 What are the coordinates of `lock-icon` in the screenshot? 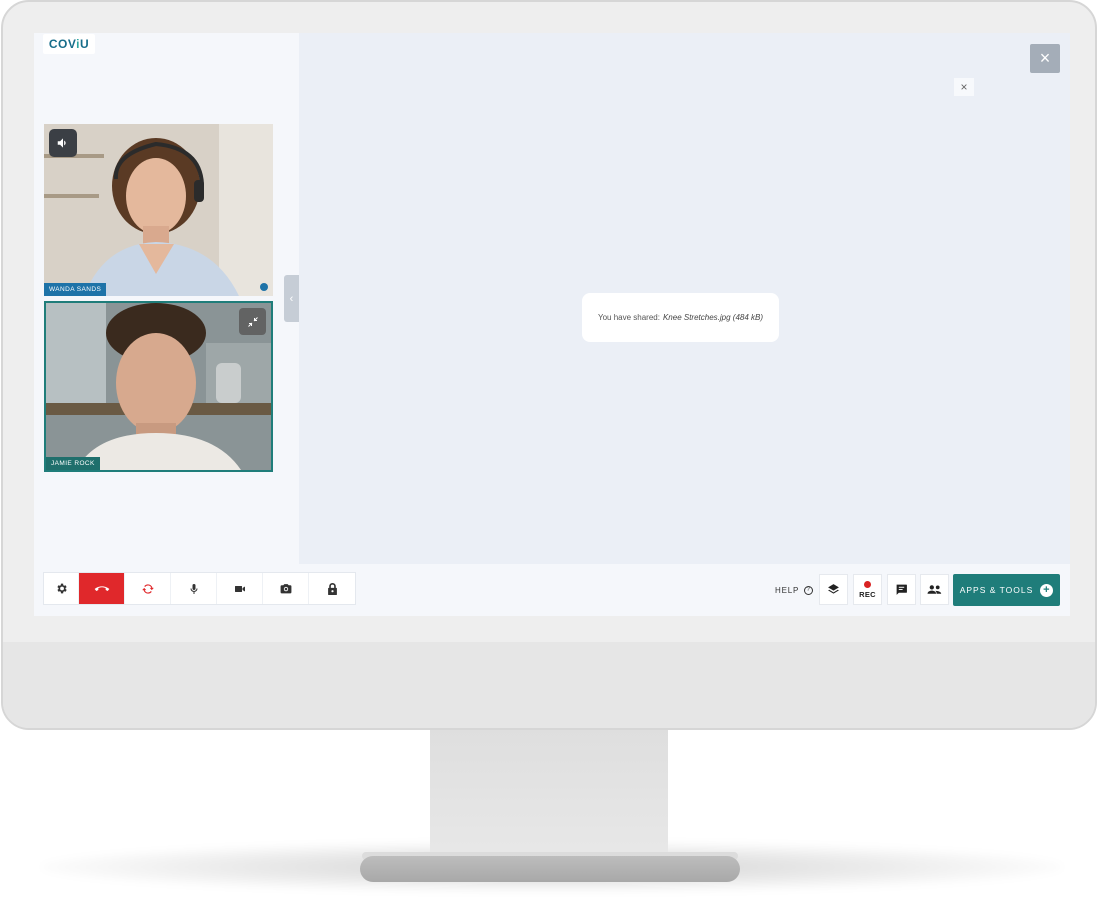 It's located at (332, 588).